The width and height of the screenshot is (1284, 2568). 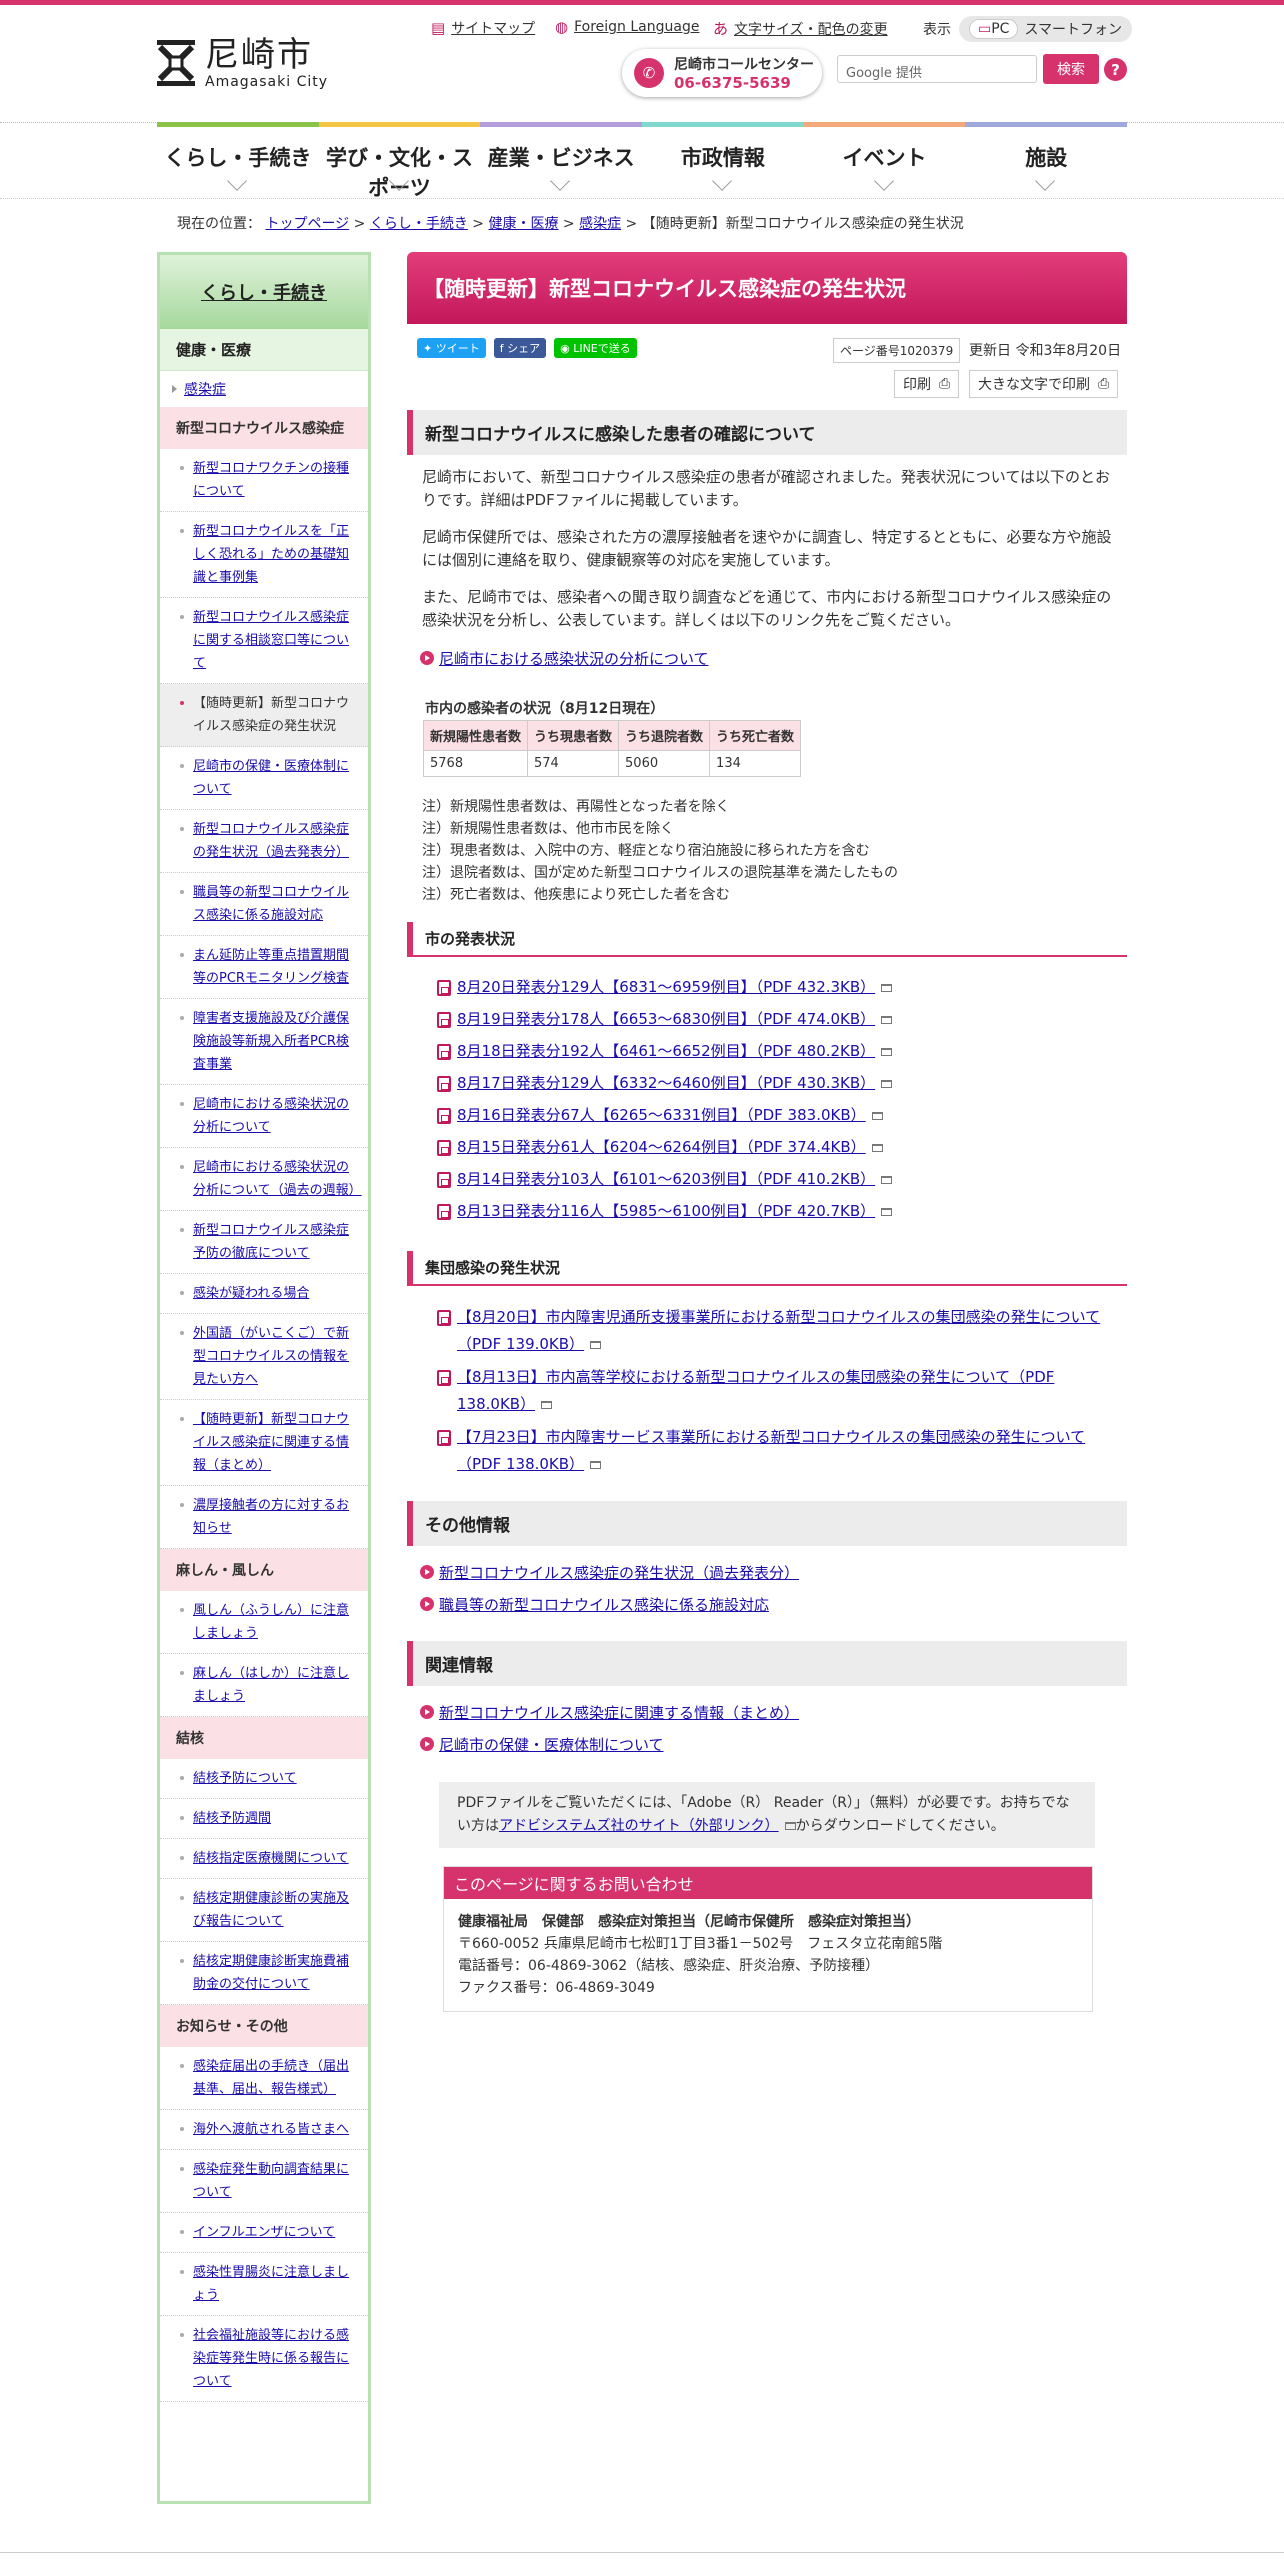 I want to click on gnav-item-event: イベント, so click(x=884, y=157).